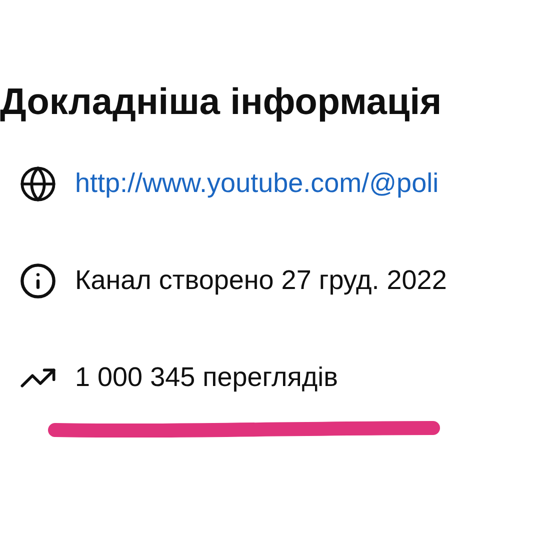  What do you see at coordinates (206, 377) in the screenshot?
I see `info-text: 1 000 345 переглядів` at bounding box center [206, 377].